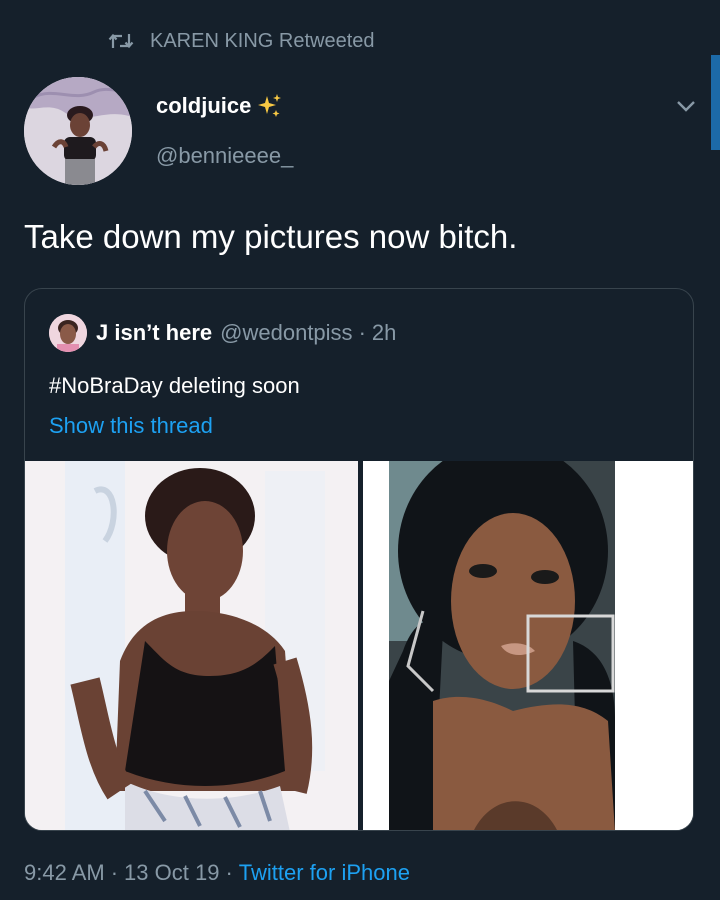 Image resolution: width=720 pixels, height=900 pixels. Describe the element at coordinates (131, 426) in the screenshot. I see `show-thread-link: Show this thread` at that location.